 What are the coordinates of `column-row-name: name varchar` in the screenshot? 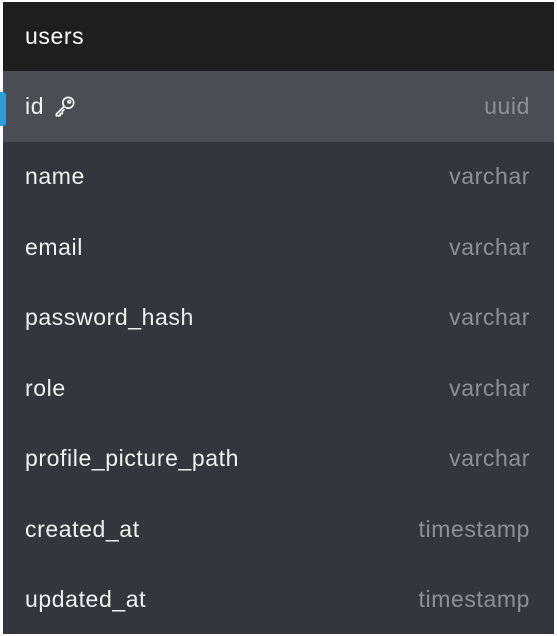 It's located at (278, 177).